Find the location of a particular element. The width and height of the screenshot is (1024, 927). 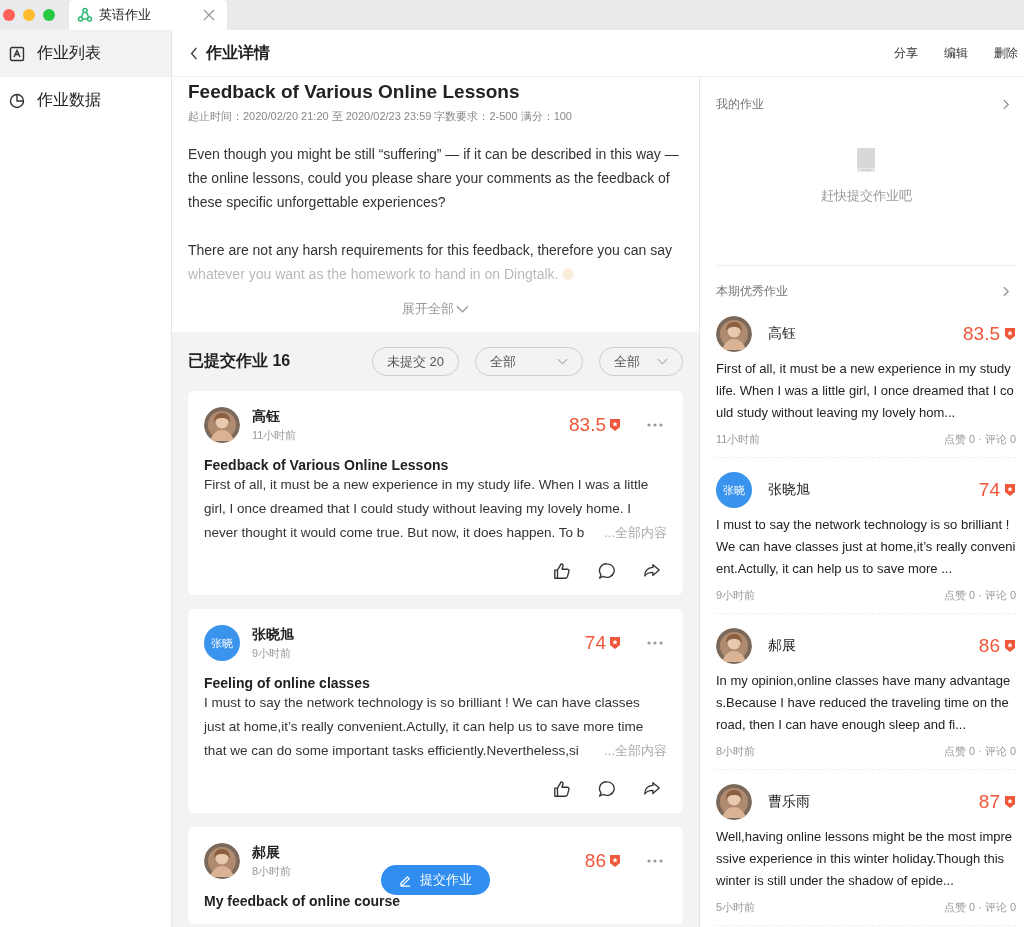

assignment-title: Feedback of Various Online Lessons is located at coordinates (354, 92).